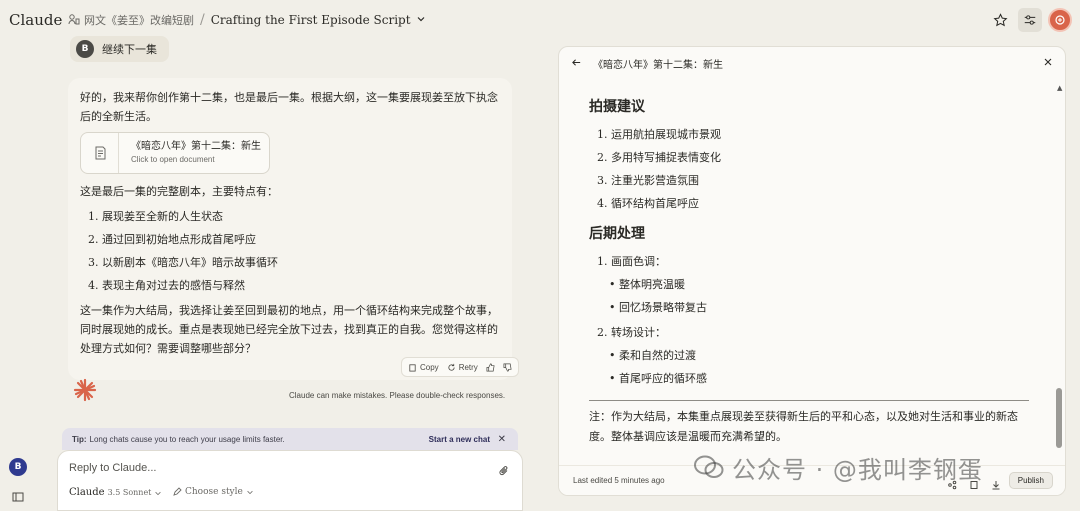 Image resolution: width=1080 pixels, height=511 pixels. I want to click on document-card: 《暗恋八年》第十二集：新生 Click to open document, so click(175, 153).